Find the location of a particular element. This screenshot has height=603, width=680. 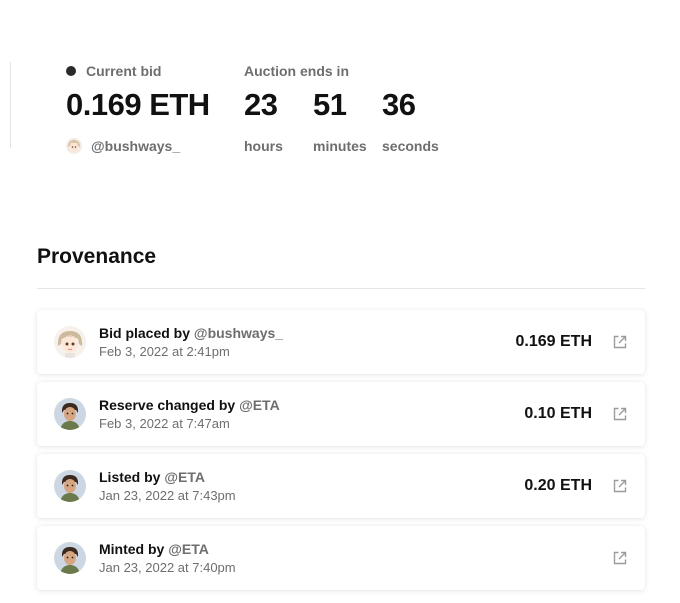

bidder-username: @bushways_ is located at coordinates (136, 146).